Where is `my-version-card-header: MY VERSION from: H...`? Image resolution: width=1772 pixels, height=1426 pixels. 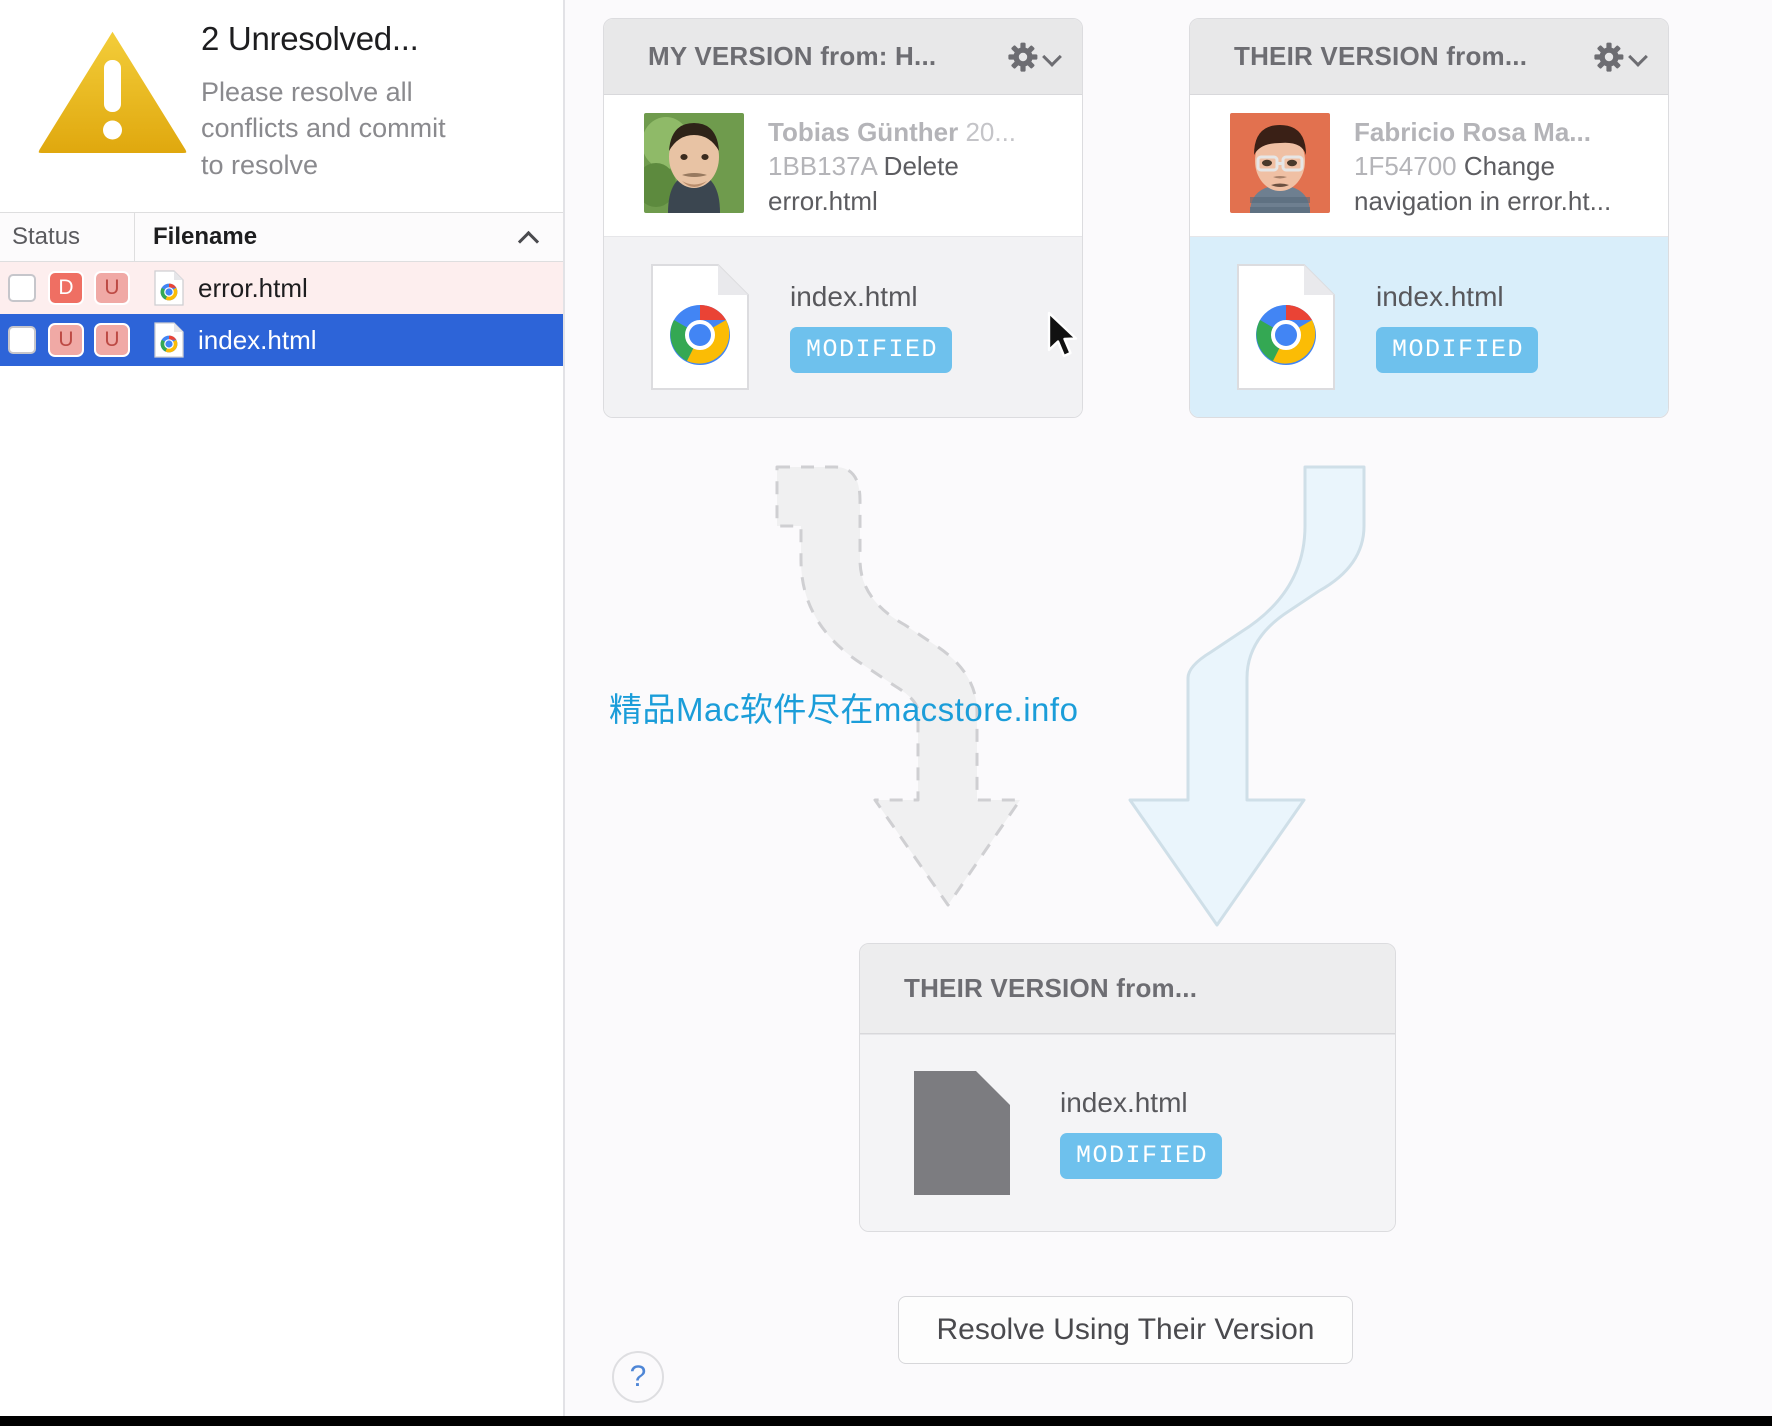
my-version-card-header: MY VERSION from: H... is located at coordinates (843, 57).